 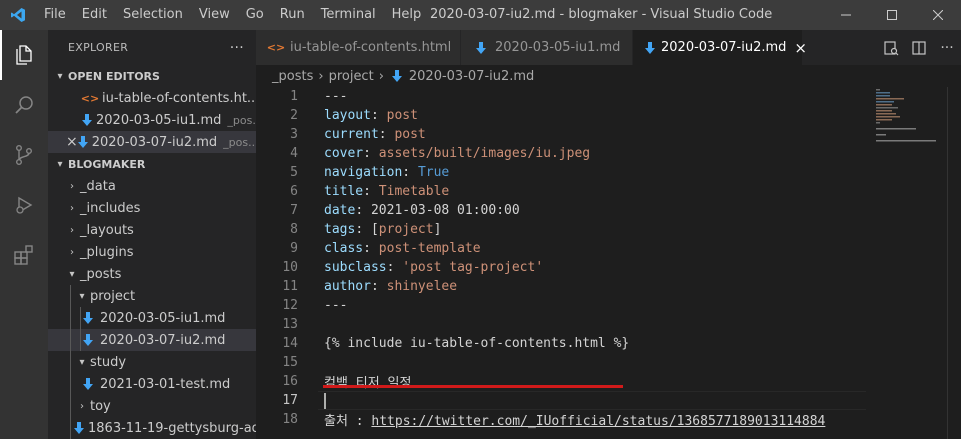 I want to click on search-icon, so click(x=24, y=105).